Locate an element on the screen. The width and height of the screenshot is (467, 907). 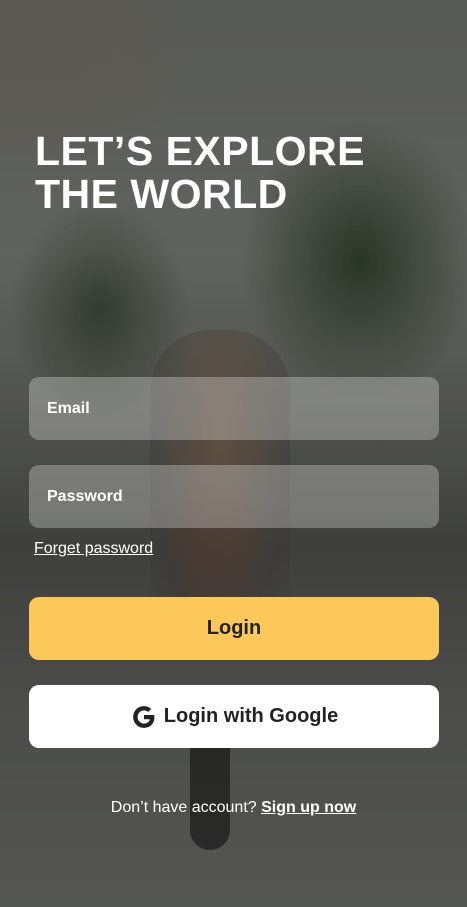
password-field is located at coordinates (243, 496).